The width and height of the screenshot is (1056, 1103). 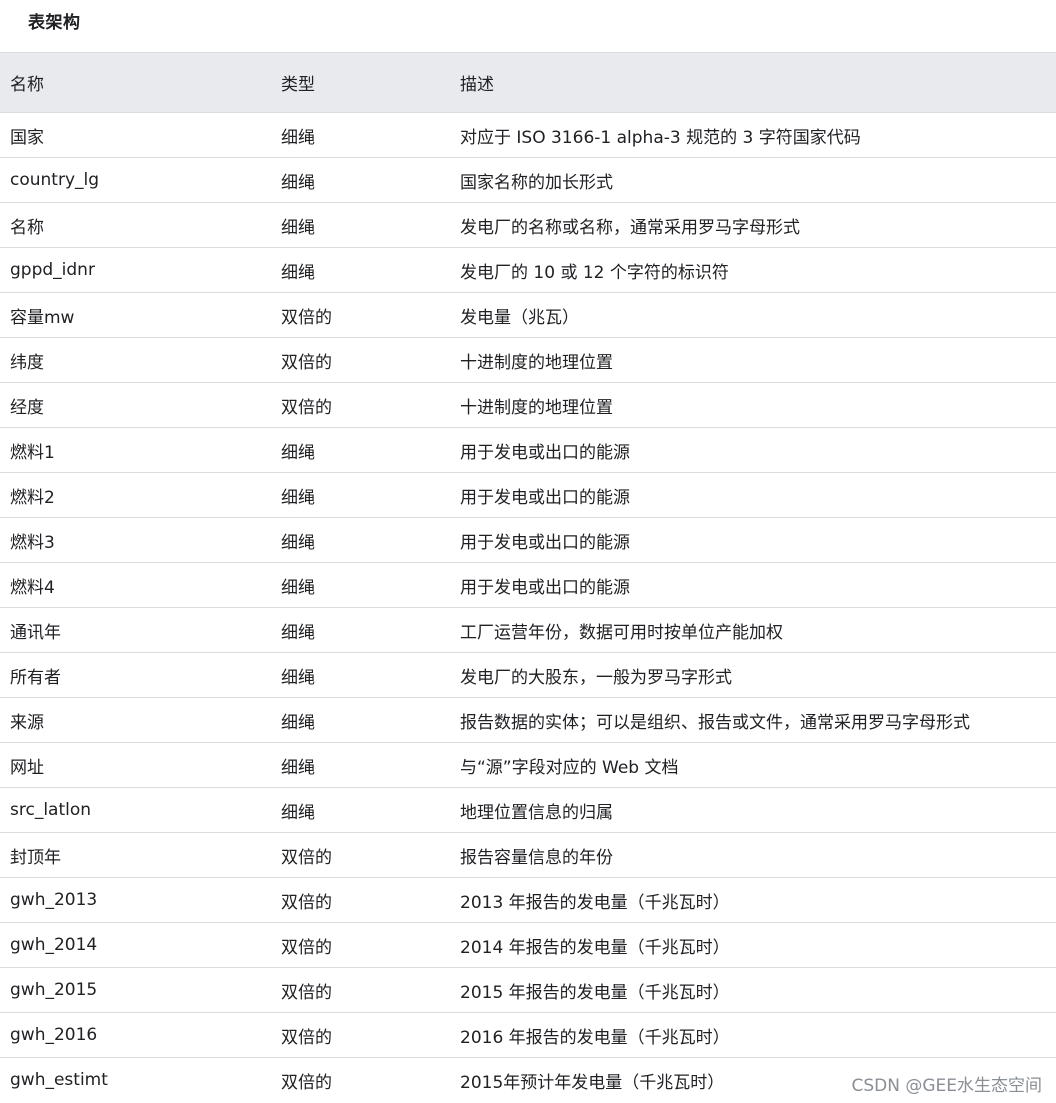 What do you see at coordinates (27, 767) in the screenshot?
I see `cell-name: 网址` at bounding box center [27, 767].